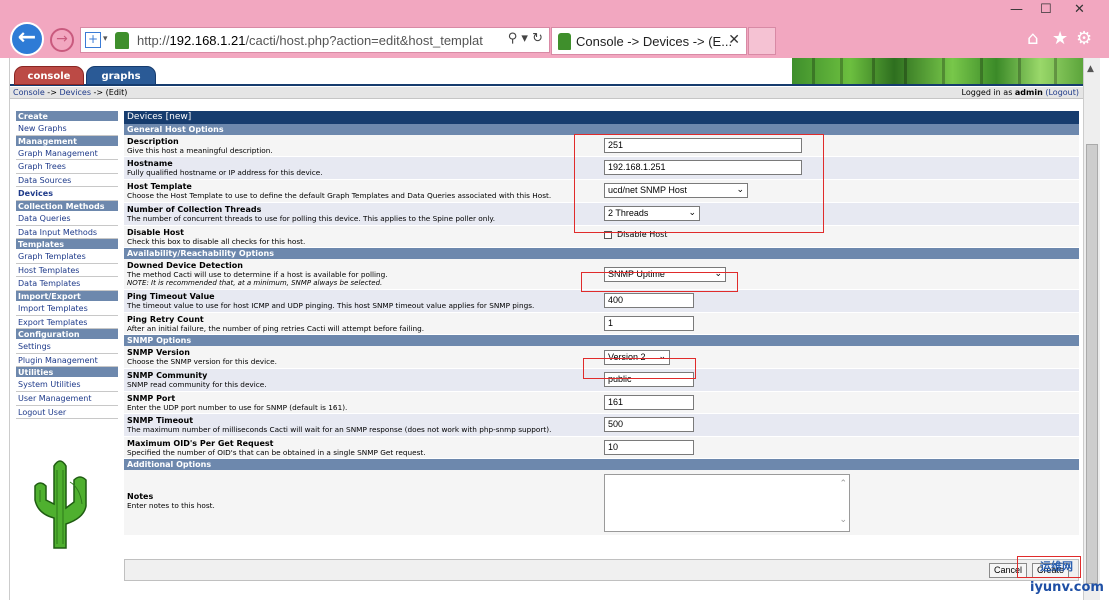 The image size is (1109, 604). What do you see at coordinates (67, 335) in the screenshot?
I see `sidebar-heading: Configuration` at bounding box center [67, 335].